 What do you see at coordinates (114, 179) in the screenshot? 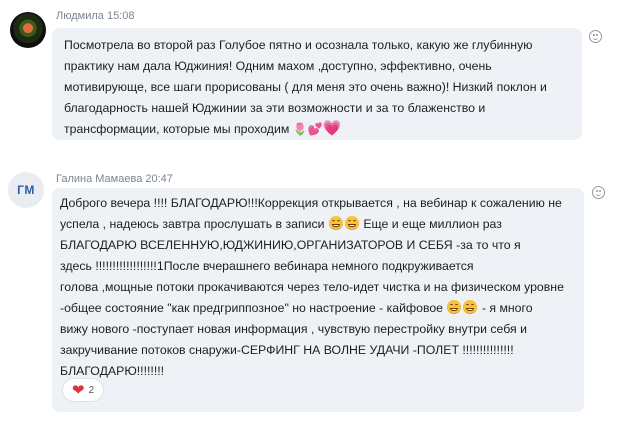
I see `message-header: Галина Мамаева 20:47` at bounding box center [114, 179].